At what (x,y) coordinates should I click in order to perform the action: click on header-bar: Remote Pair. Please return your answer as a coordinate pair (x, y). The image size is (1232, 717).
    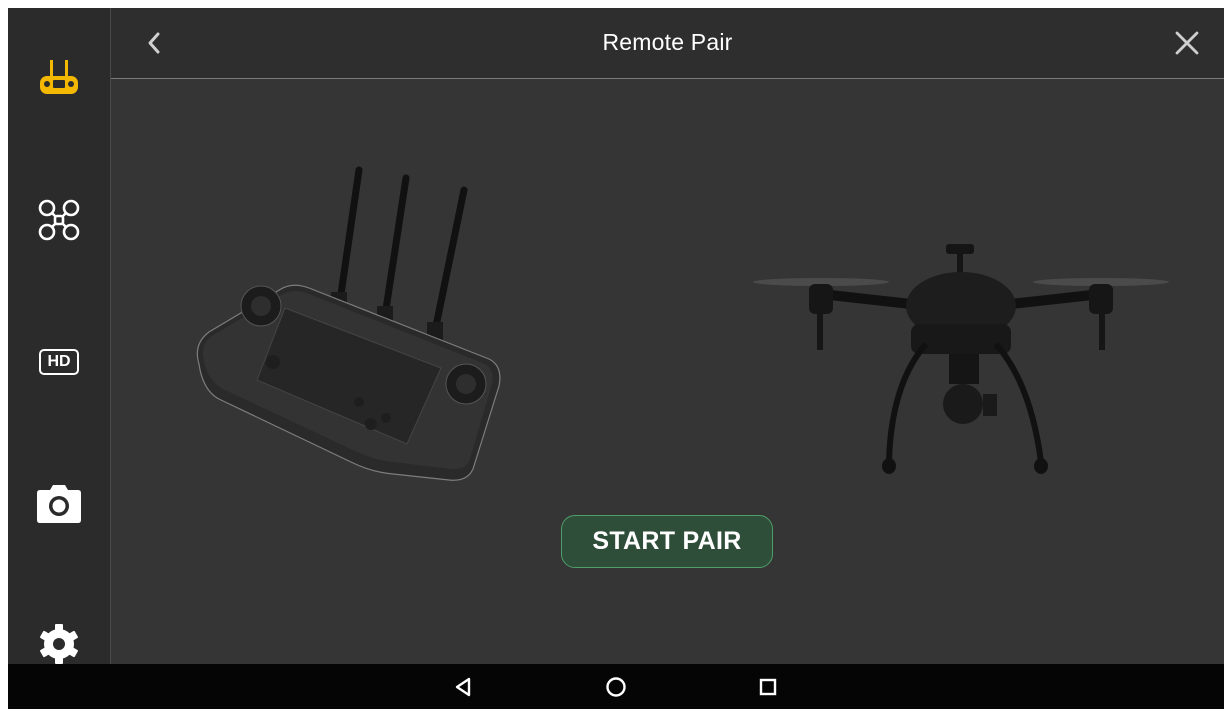
    Looking at the image, I should click on (667, 43).